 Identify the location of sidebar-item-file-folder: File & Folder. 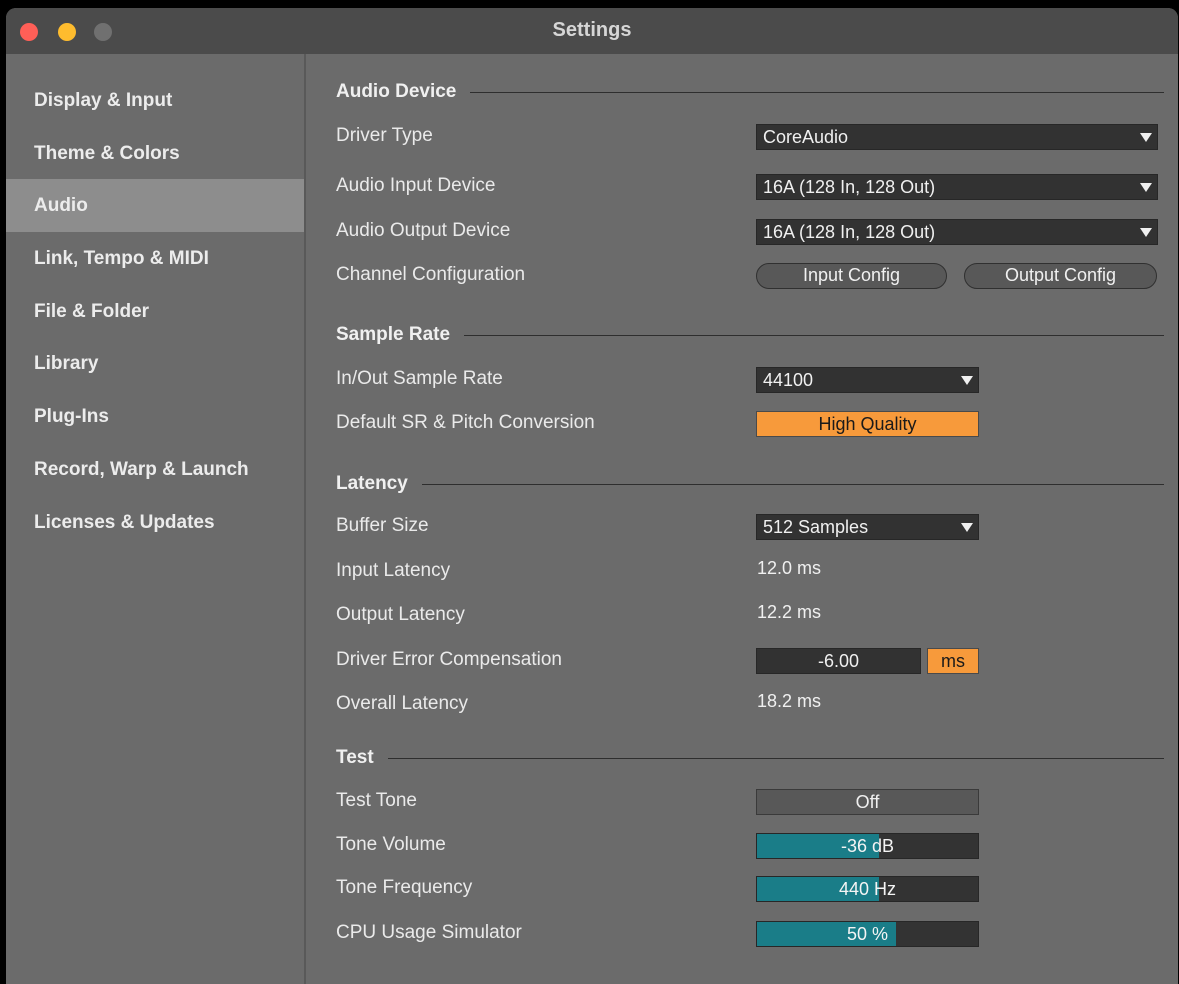
(155, 311).